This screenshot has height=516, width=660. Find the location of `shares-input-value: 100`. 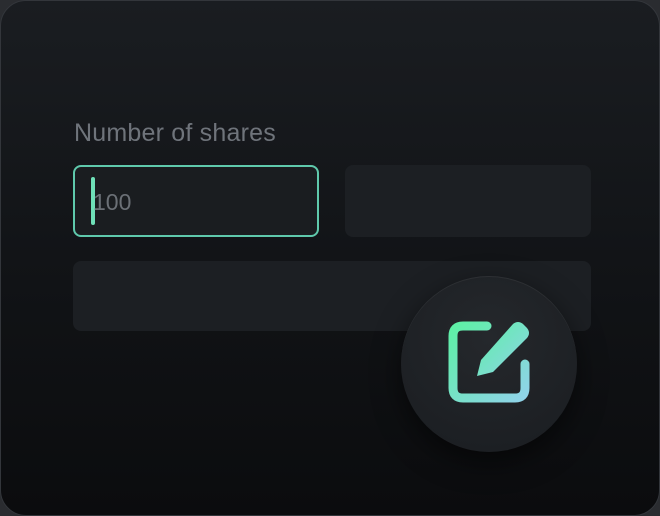

shares-input-value: 100 is located at coordinates (112, 202).